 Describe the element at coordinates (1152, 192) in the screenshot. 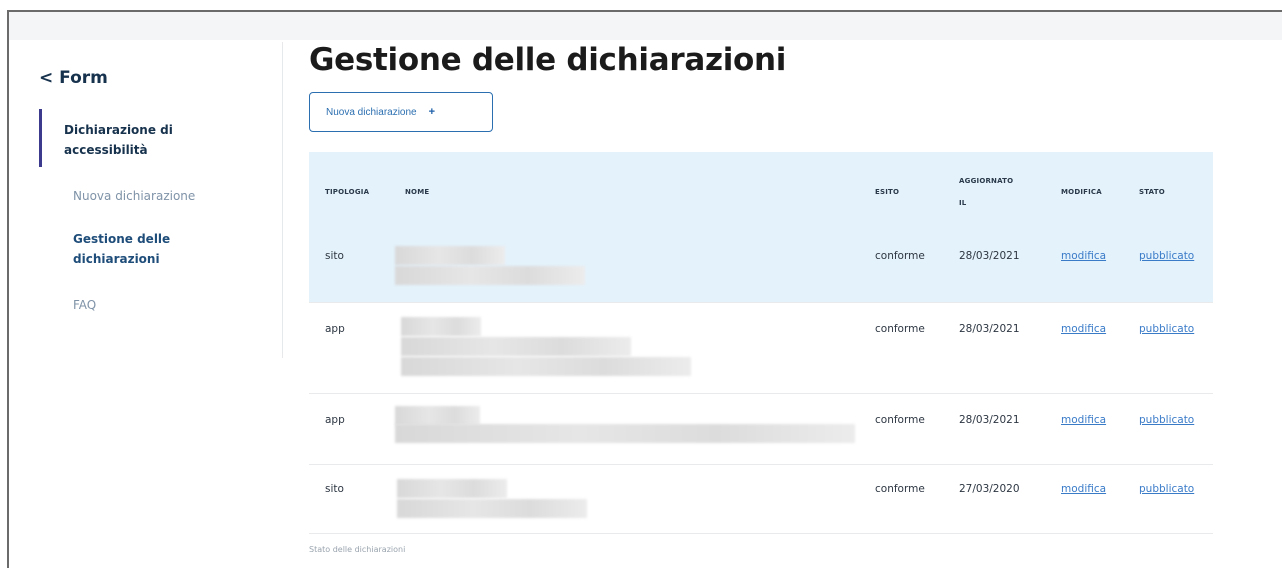

I see `header-stato: STATO` at that location.